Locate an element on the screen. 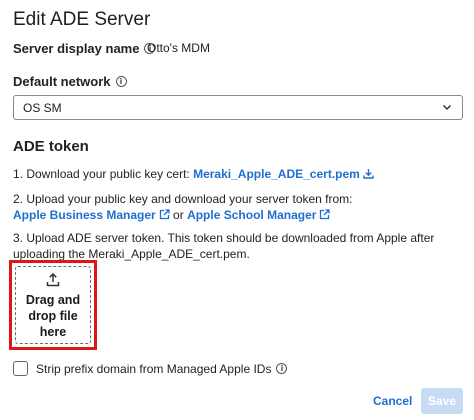 The width and height of the screenshot is (474, 420). apple-school-manager-link: Apple School Manager is located at coordinates (259, 215).